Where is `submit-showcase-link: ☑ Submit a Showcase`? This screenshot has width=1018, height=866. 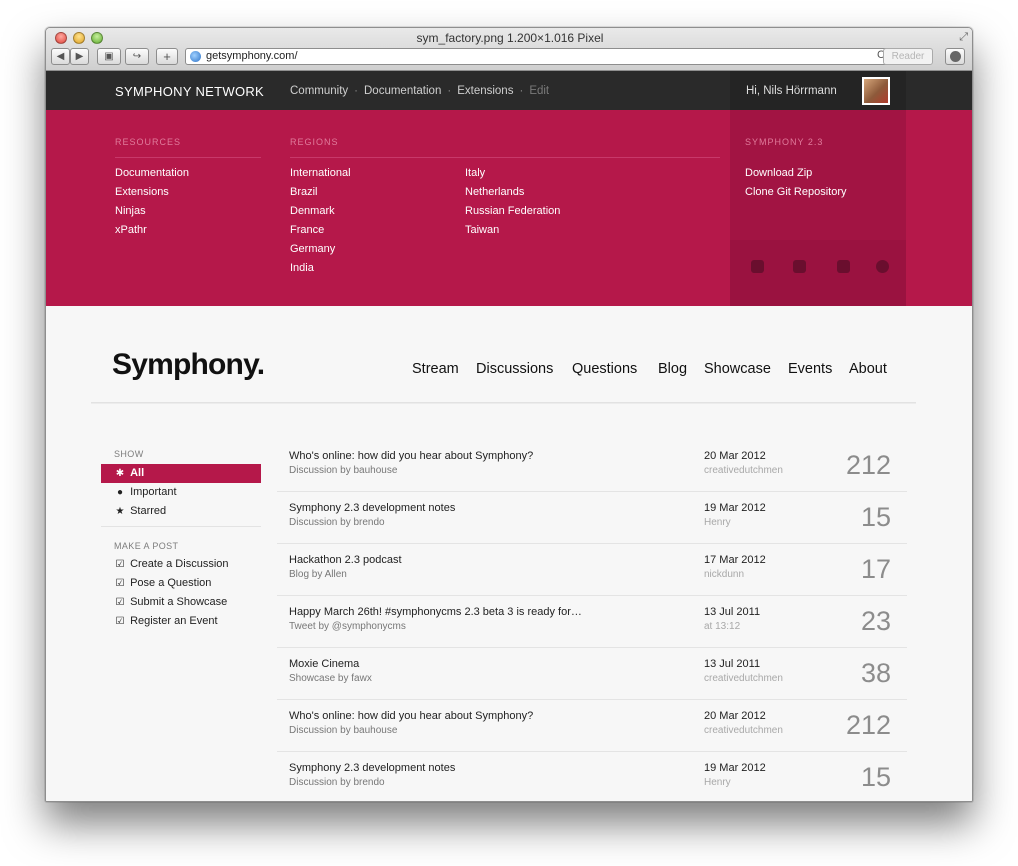
submit-showcase-link: ☑ Submit a Showcase is located at coordinates (181, 602).